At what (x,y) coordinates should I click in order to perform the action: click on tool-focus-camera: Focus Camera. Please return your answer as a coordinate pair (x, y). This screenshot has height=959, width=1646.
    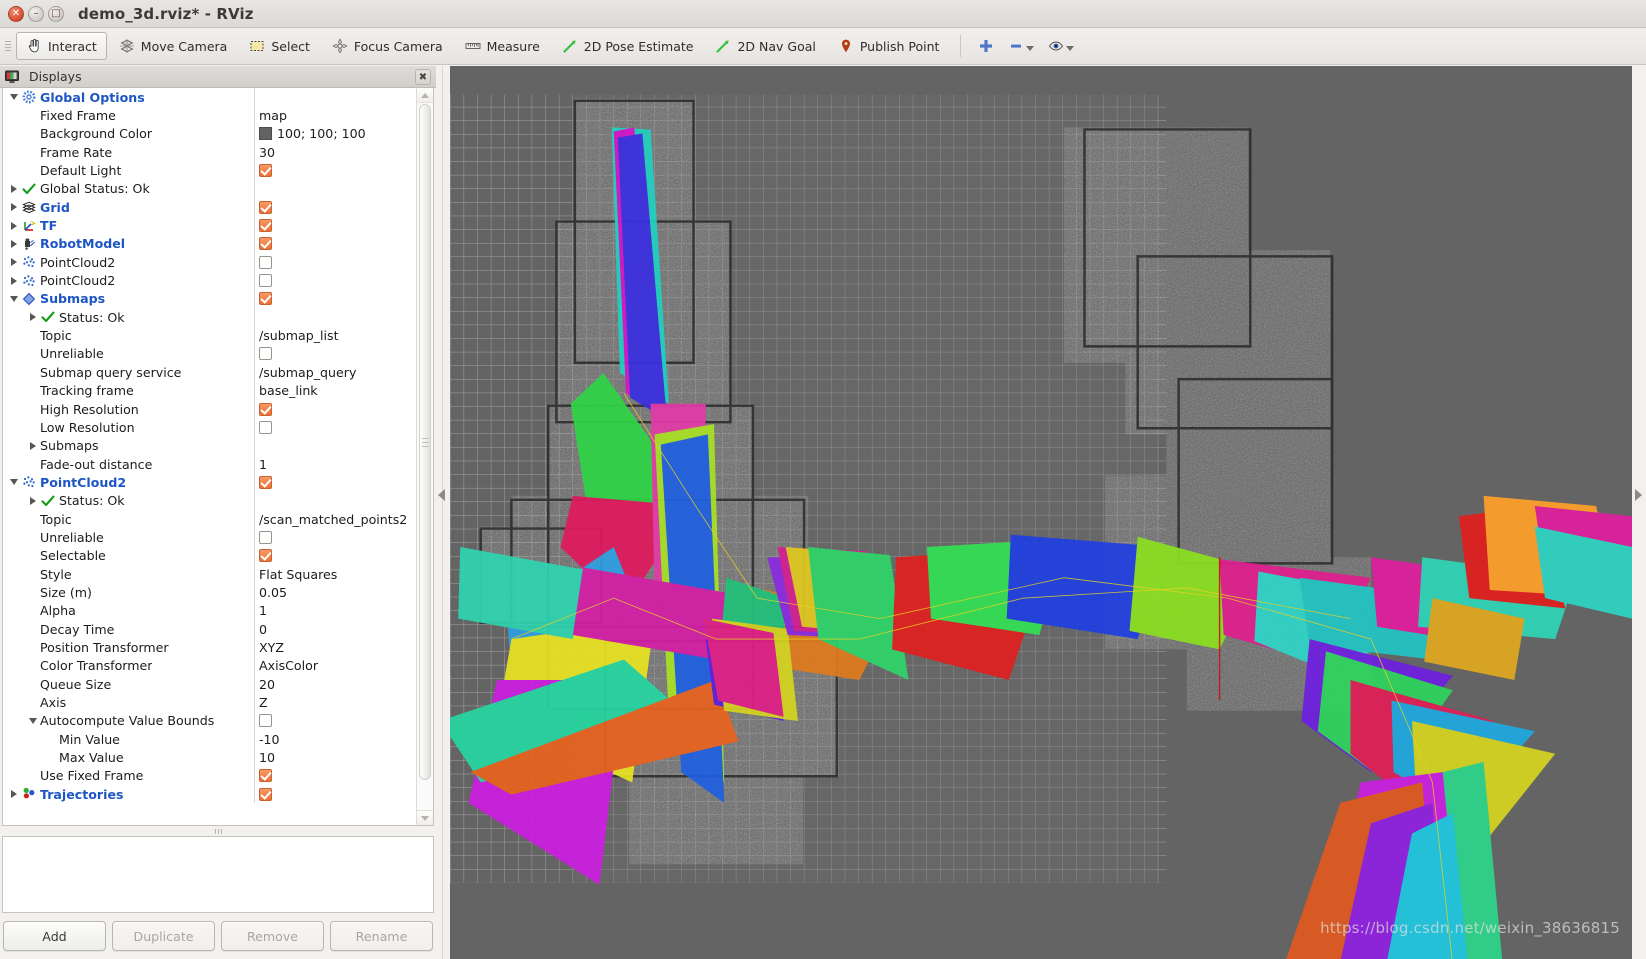
    Looking at the image, I should click on (387, 46).